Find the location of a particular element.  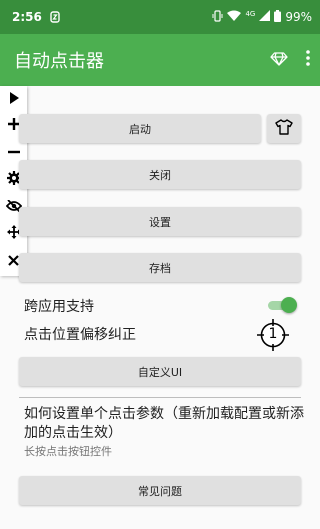

settings-button: 设置 is located at coordinates (160, 221).